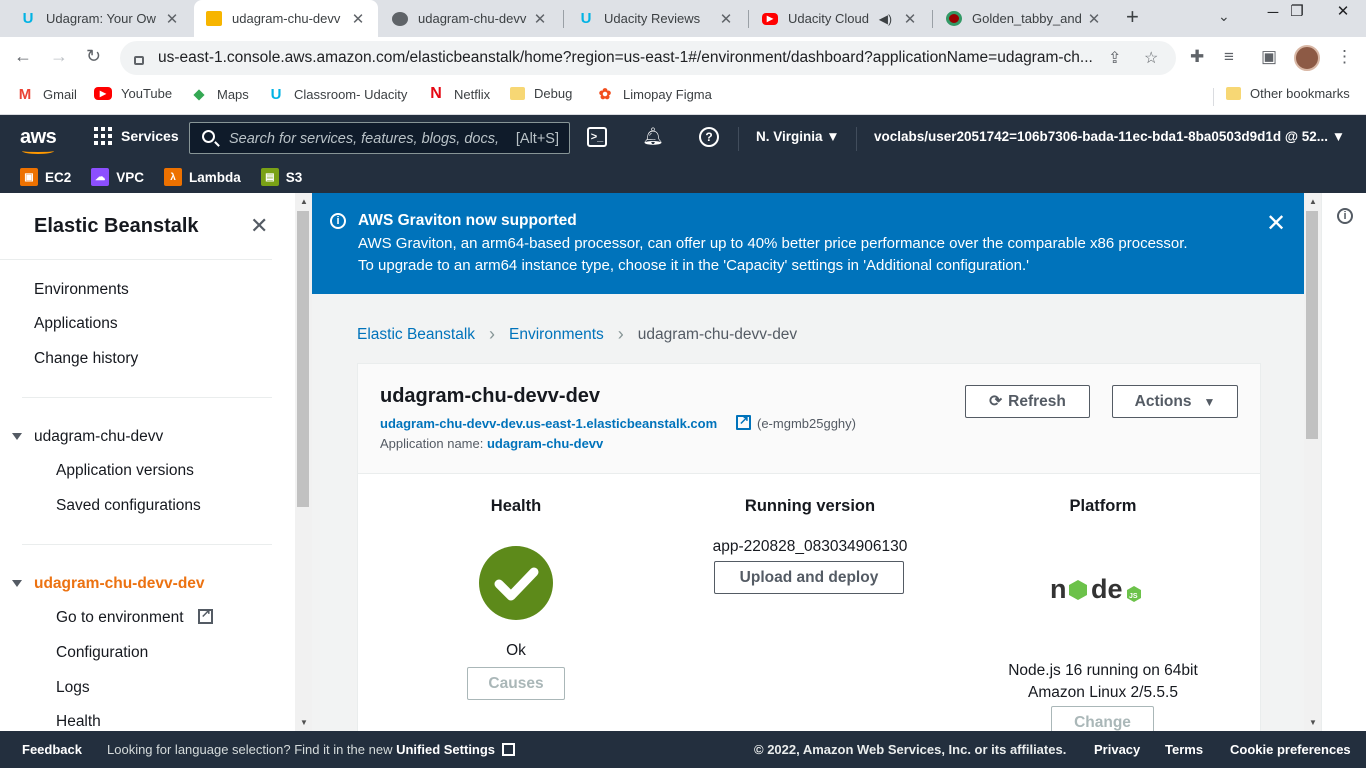 The height and width of the screenshot is (768, 1366). I want to click on sidebar-title: Elastic Beanstalk, so click(116, 226).